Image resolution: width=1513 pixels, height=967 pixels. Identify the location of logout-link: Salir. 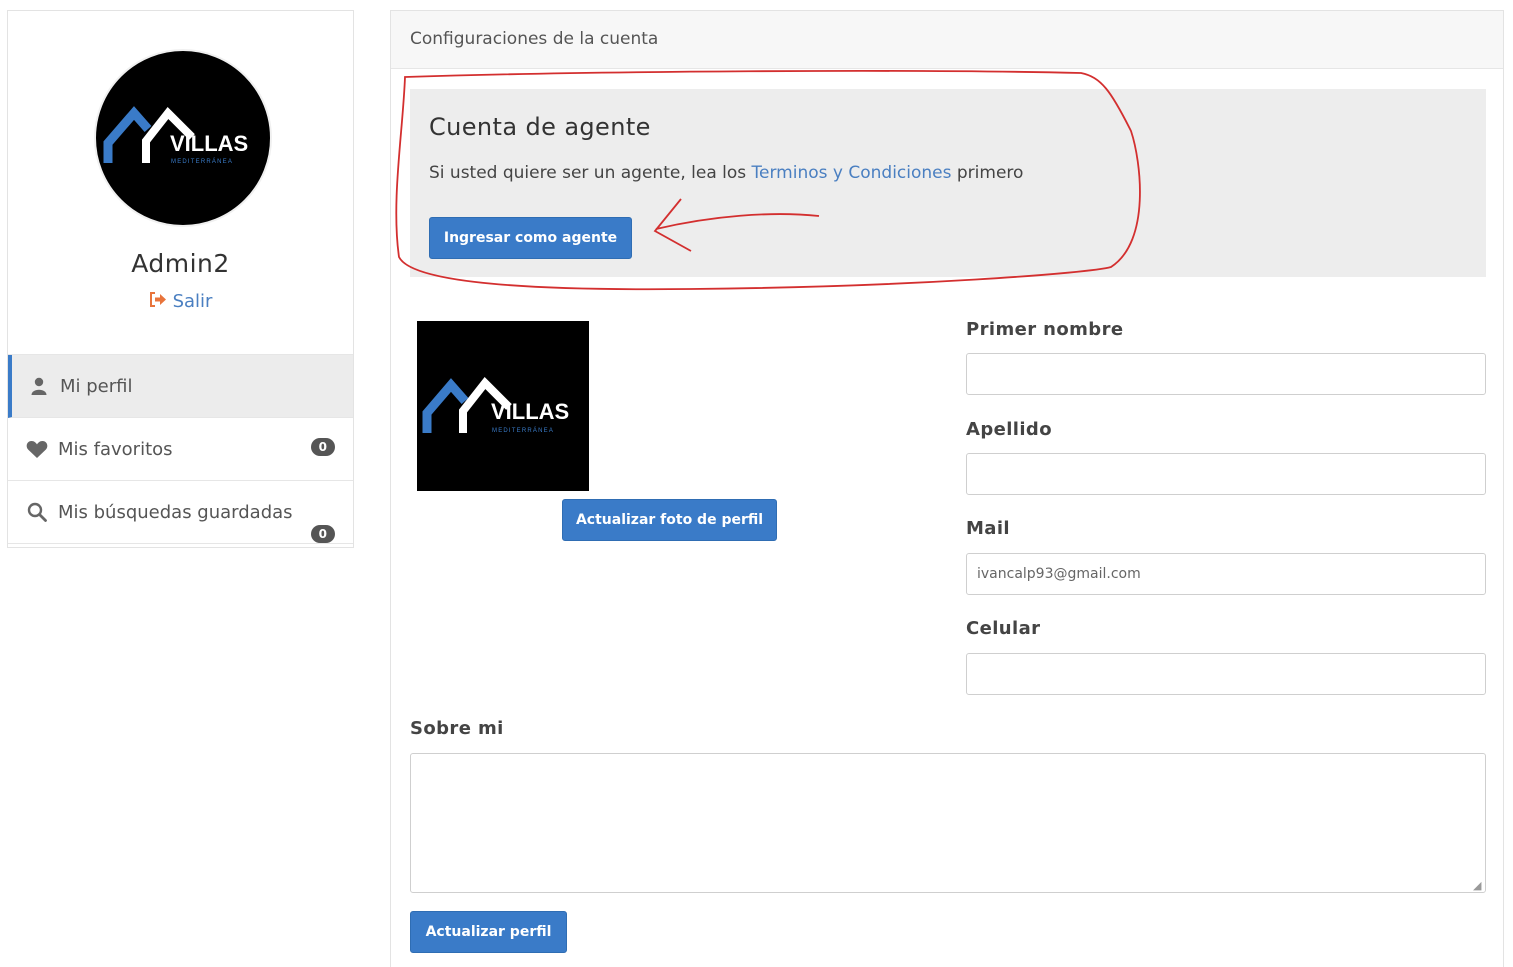
(180, 301).